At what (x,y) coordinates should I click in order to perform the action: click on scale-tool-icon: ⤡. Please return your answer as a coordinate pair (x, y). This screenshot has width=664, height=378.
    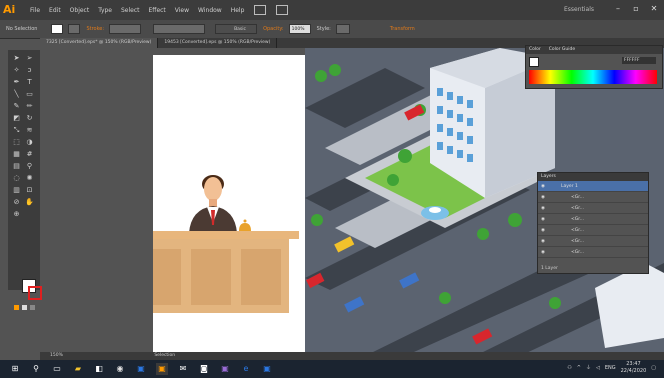
    Looking at the image, I should click on (16, 130).